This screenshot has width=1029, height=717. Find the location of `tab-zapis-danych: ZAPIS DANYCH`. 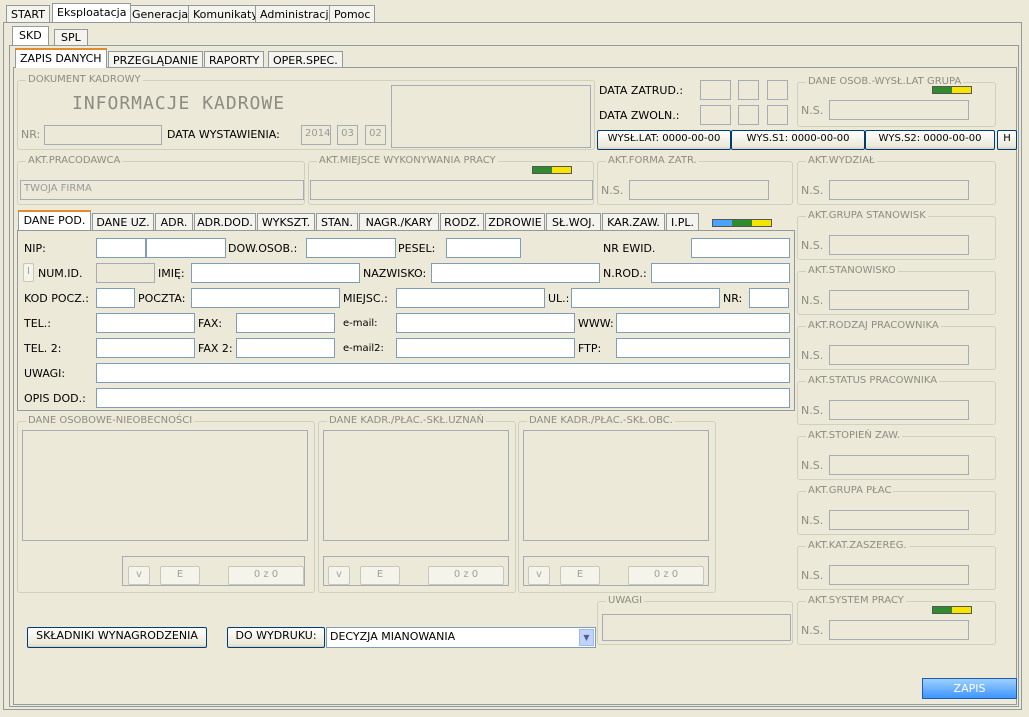

tab-zapis-danych: ZAPIS DANYCH is located at coordinates (61, 58).